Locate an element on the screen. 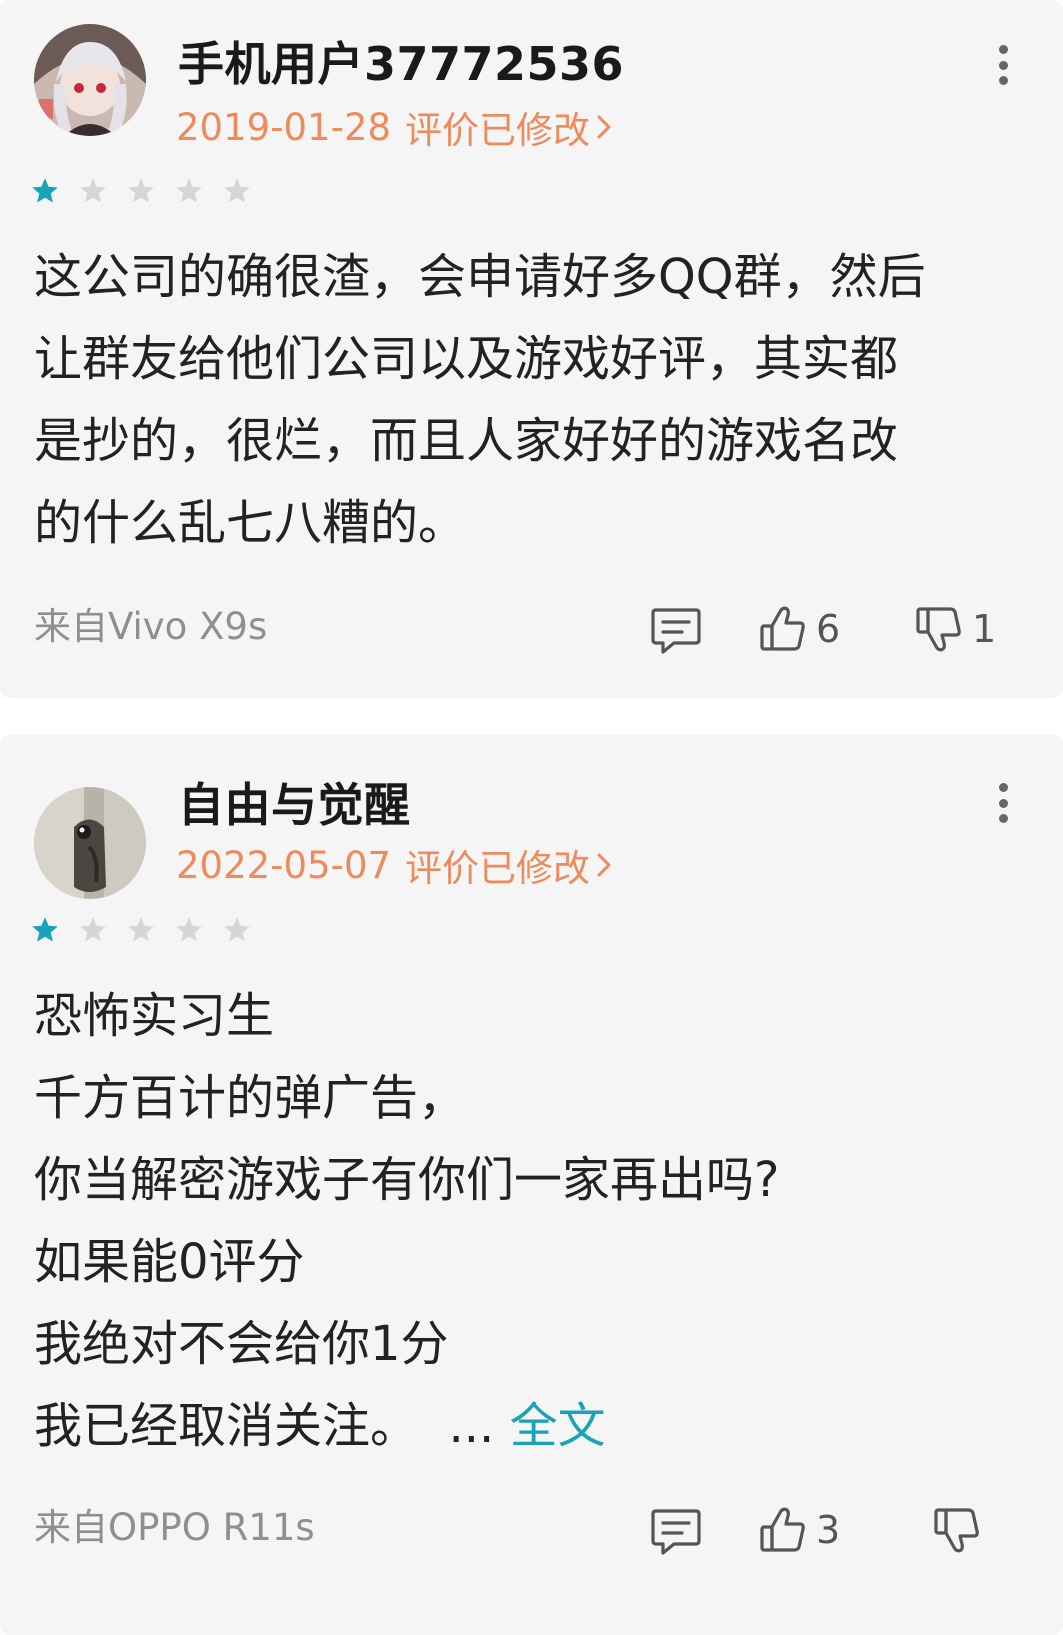 This screenshot has width=1063, height=1635. review-last-line: 我已经取消关注。 ... 全文 is located at coordinates (534, 1426).